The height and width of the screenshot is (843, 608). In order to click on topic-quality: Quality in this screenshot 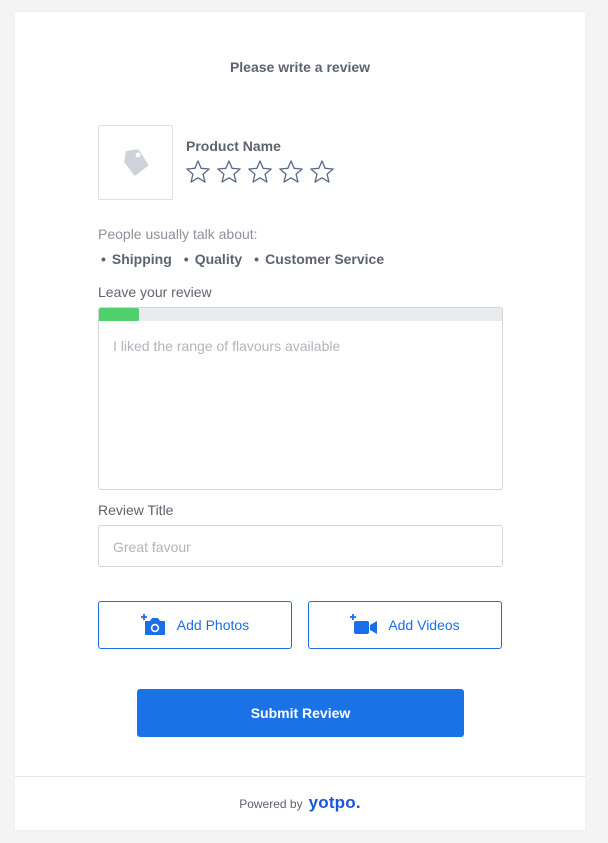, I will do `click(213, 259)`.